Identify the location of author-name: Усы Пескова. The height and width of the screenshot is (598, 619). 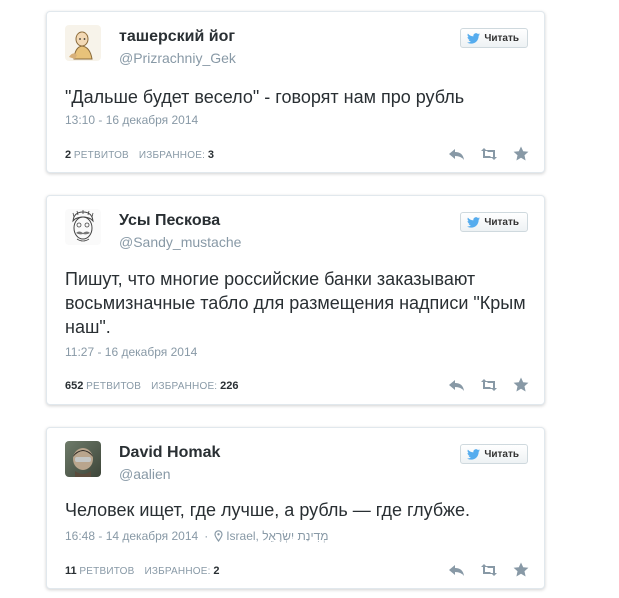
(169, 221).